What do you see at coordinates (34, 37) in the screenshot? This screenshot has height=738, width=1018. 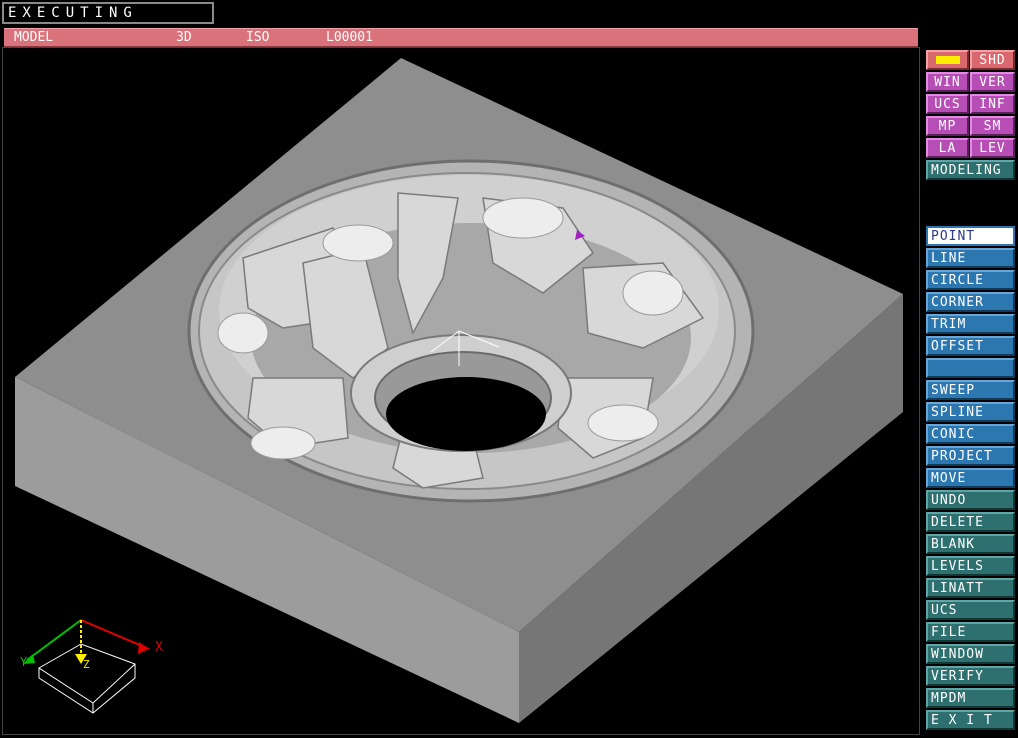 I see `mode-label: MODEL` at bounding box center [34, 37].